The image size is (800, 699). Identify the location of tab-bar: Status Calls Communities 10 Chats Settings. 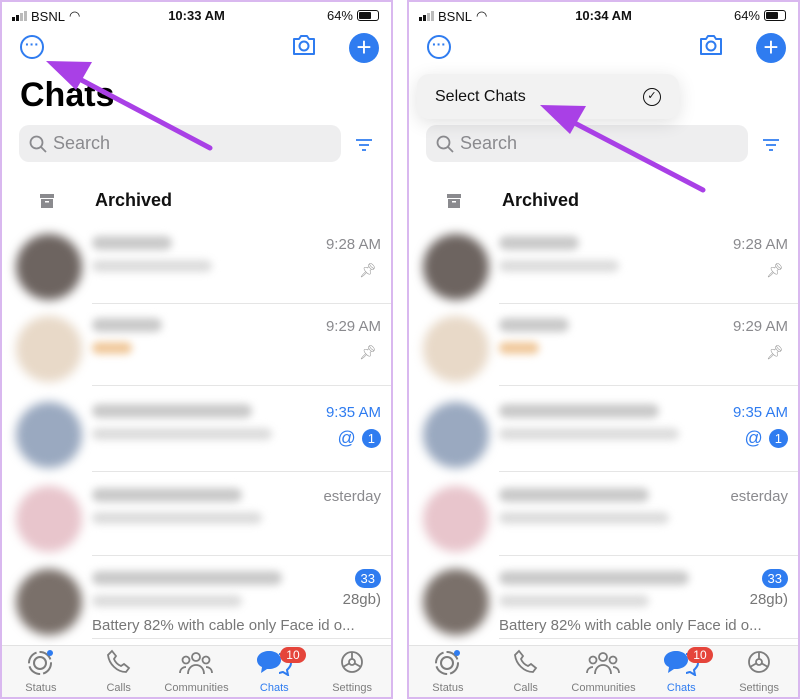
(603, 671).